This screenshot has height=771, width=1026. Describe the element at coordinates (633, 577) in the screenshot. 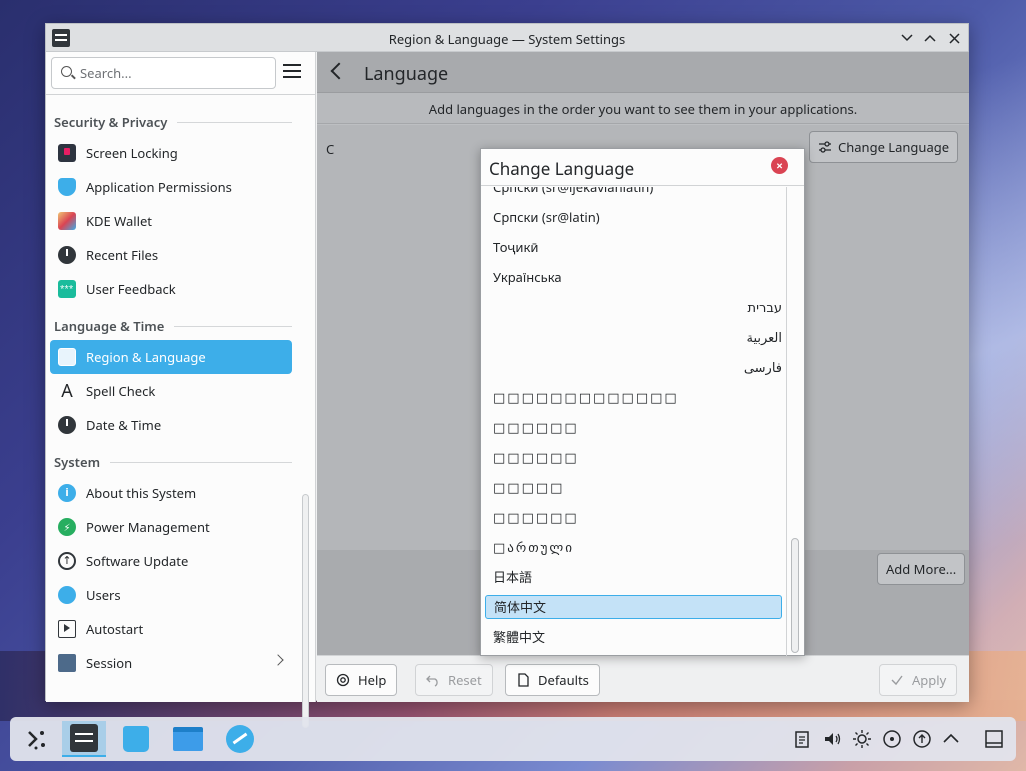

I see `language-option: 日本語` at that location.